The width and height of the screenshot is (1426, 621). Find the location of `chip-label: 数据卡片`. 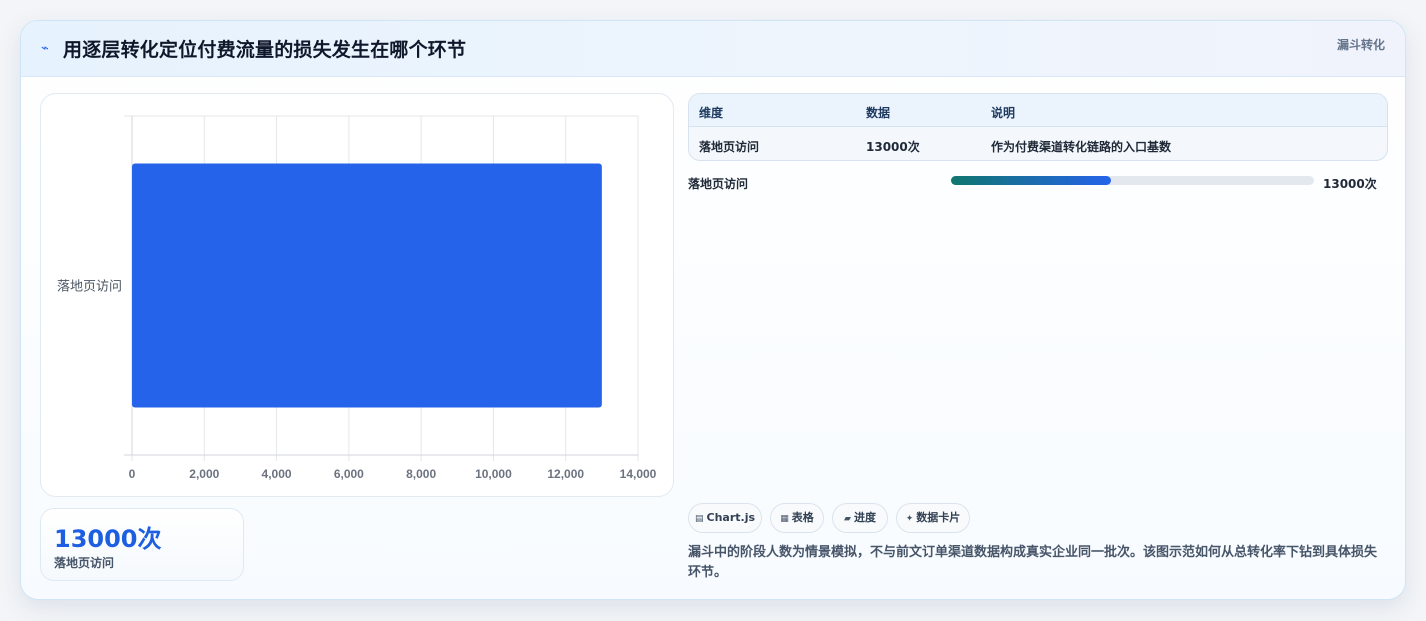

chip-label: 数据卡片 is located at coordinates (938, 517).